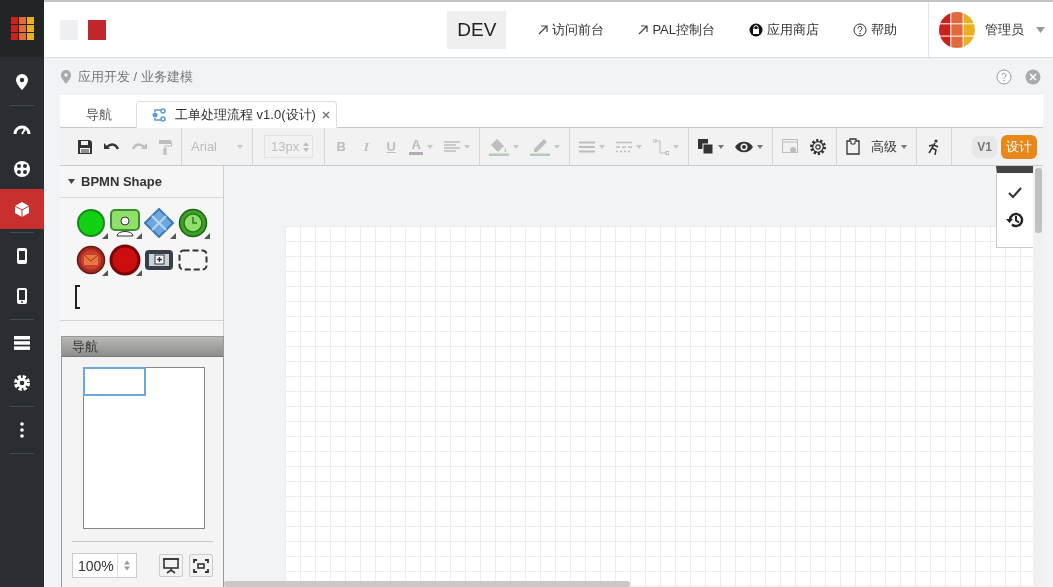 The width and height of the screenshot is (1053, 587). Describe the element at coordinates (85, 146) in the screenshot. I see `save-icon` at that location.